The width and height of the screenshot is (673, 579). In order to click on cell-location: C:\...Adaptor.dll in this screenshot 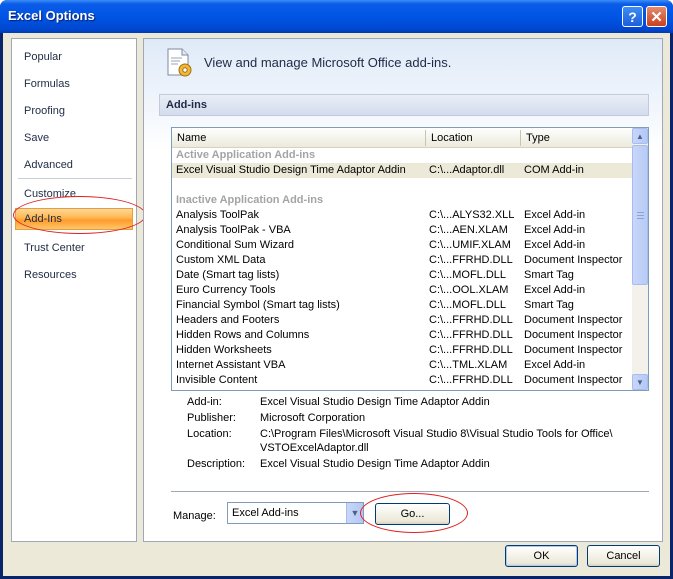, I will do `click(467, 170)`.